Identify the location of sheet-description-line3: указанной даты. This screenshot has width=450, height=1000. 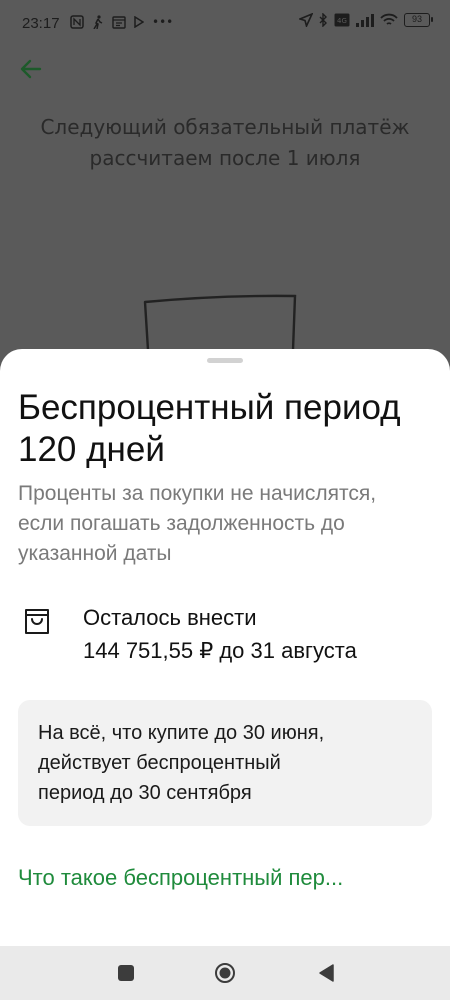
(95, 553).